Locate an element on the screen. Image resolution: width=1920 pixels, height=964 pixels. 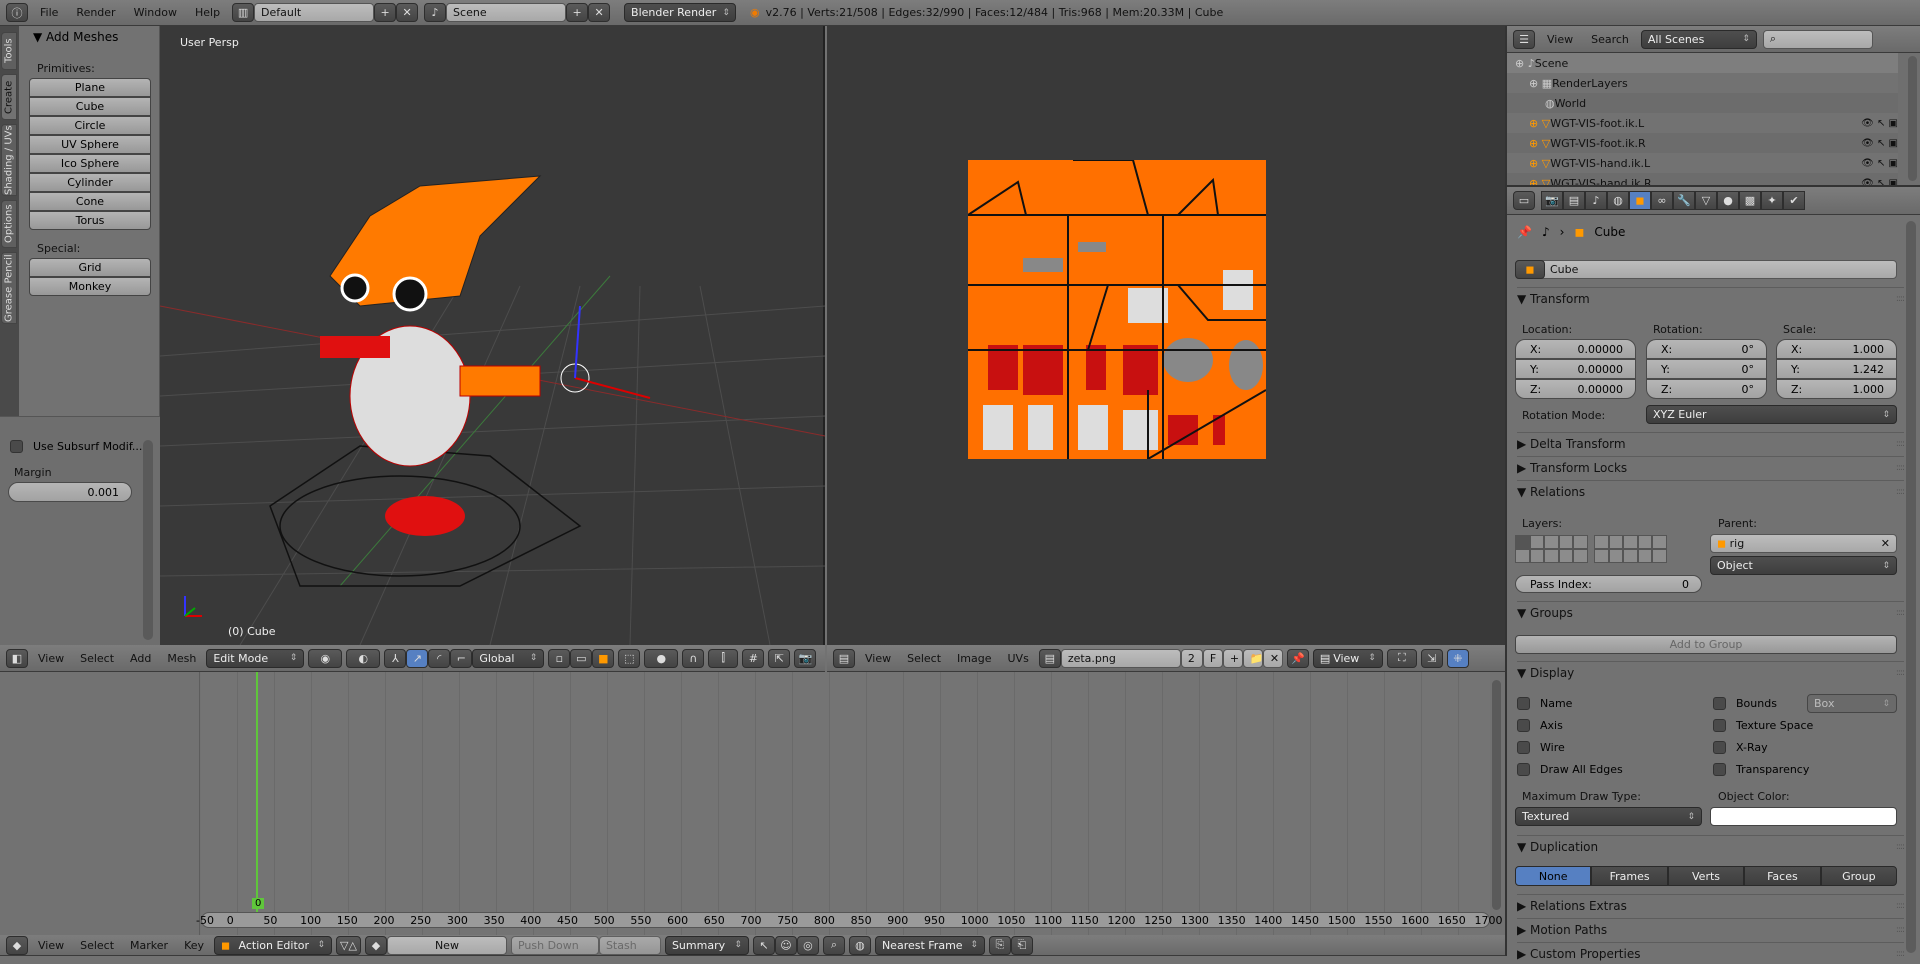
scale-y-field: Y: 1.242 is located at coordinates (1836, 369).